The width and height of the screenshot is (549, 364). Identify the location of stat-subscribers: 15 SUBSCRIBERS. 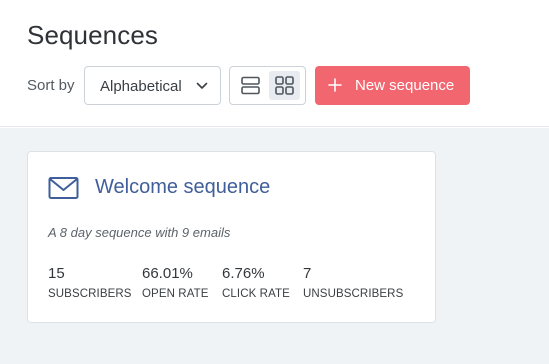
(90, 282).